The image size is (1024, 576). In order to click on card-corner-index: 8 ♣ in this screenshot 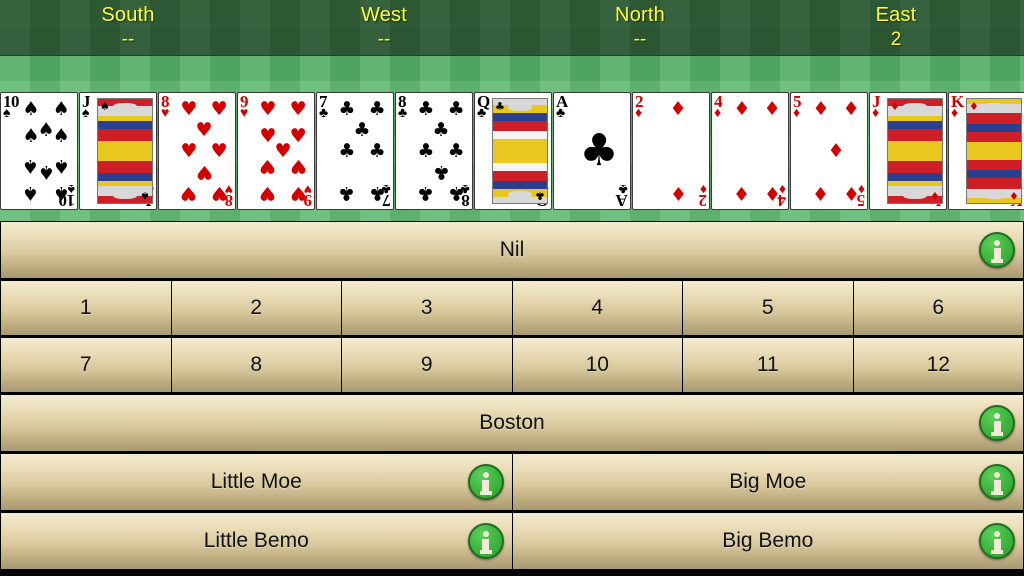, I will do `click(402, 106)`.